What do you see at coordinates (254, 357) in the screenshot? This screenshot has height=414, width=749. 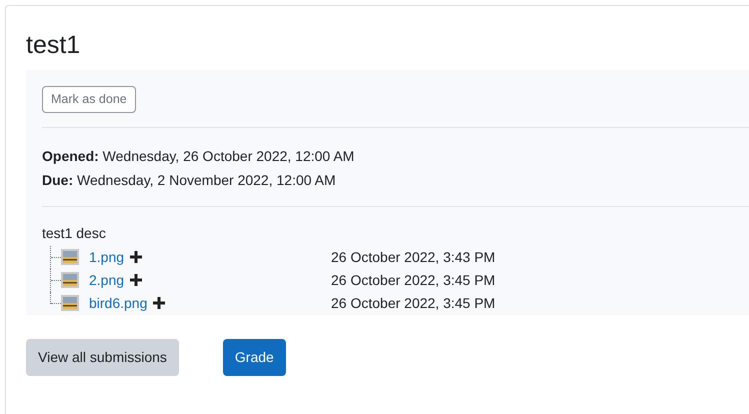 I see `grade-button: Grade` at bounding box center [254, 357].